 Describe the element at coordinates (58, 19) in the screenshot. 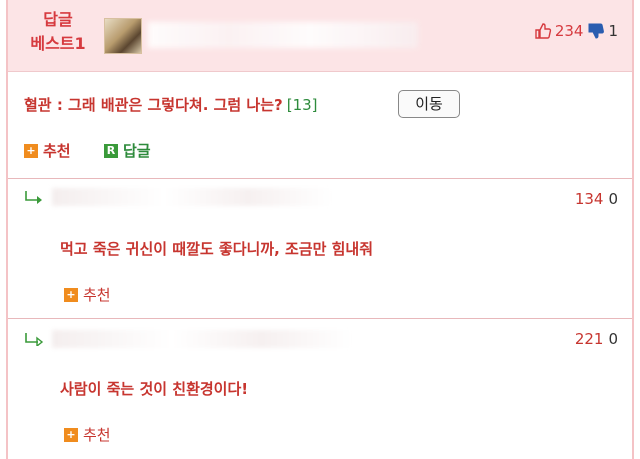

I see `best-label-line1: 답글` at that location.